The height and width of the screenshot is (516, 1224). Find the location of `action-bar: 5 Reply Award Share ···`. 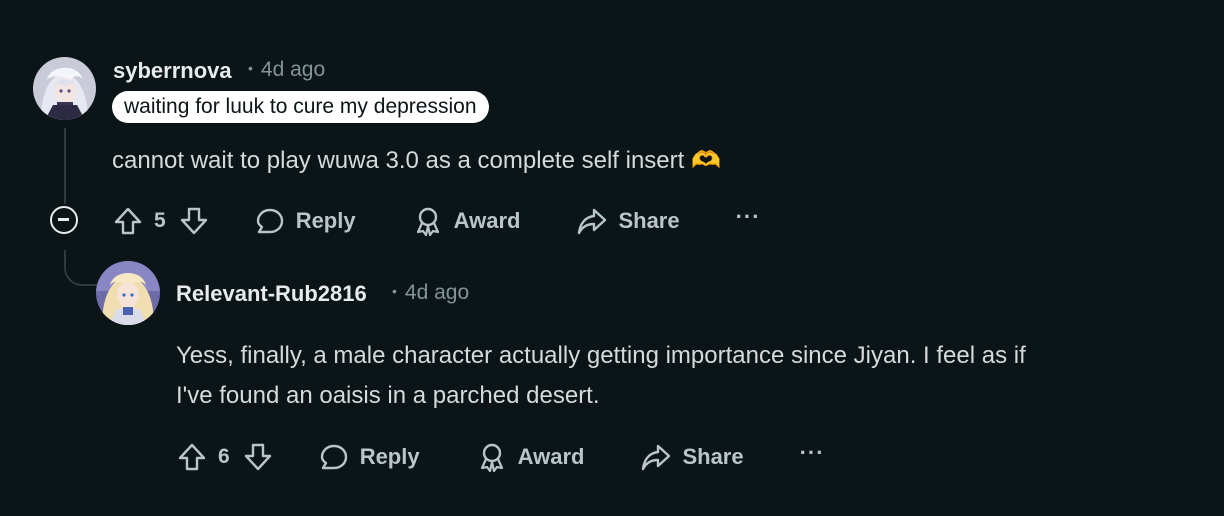

action-bar: 5 Reply Award Share ··· is located at coordinates (436, 221).